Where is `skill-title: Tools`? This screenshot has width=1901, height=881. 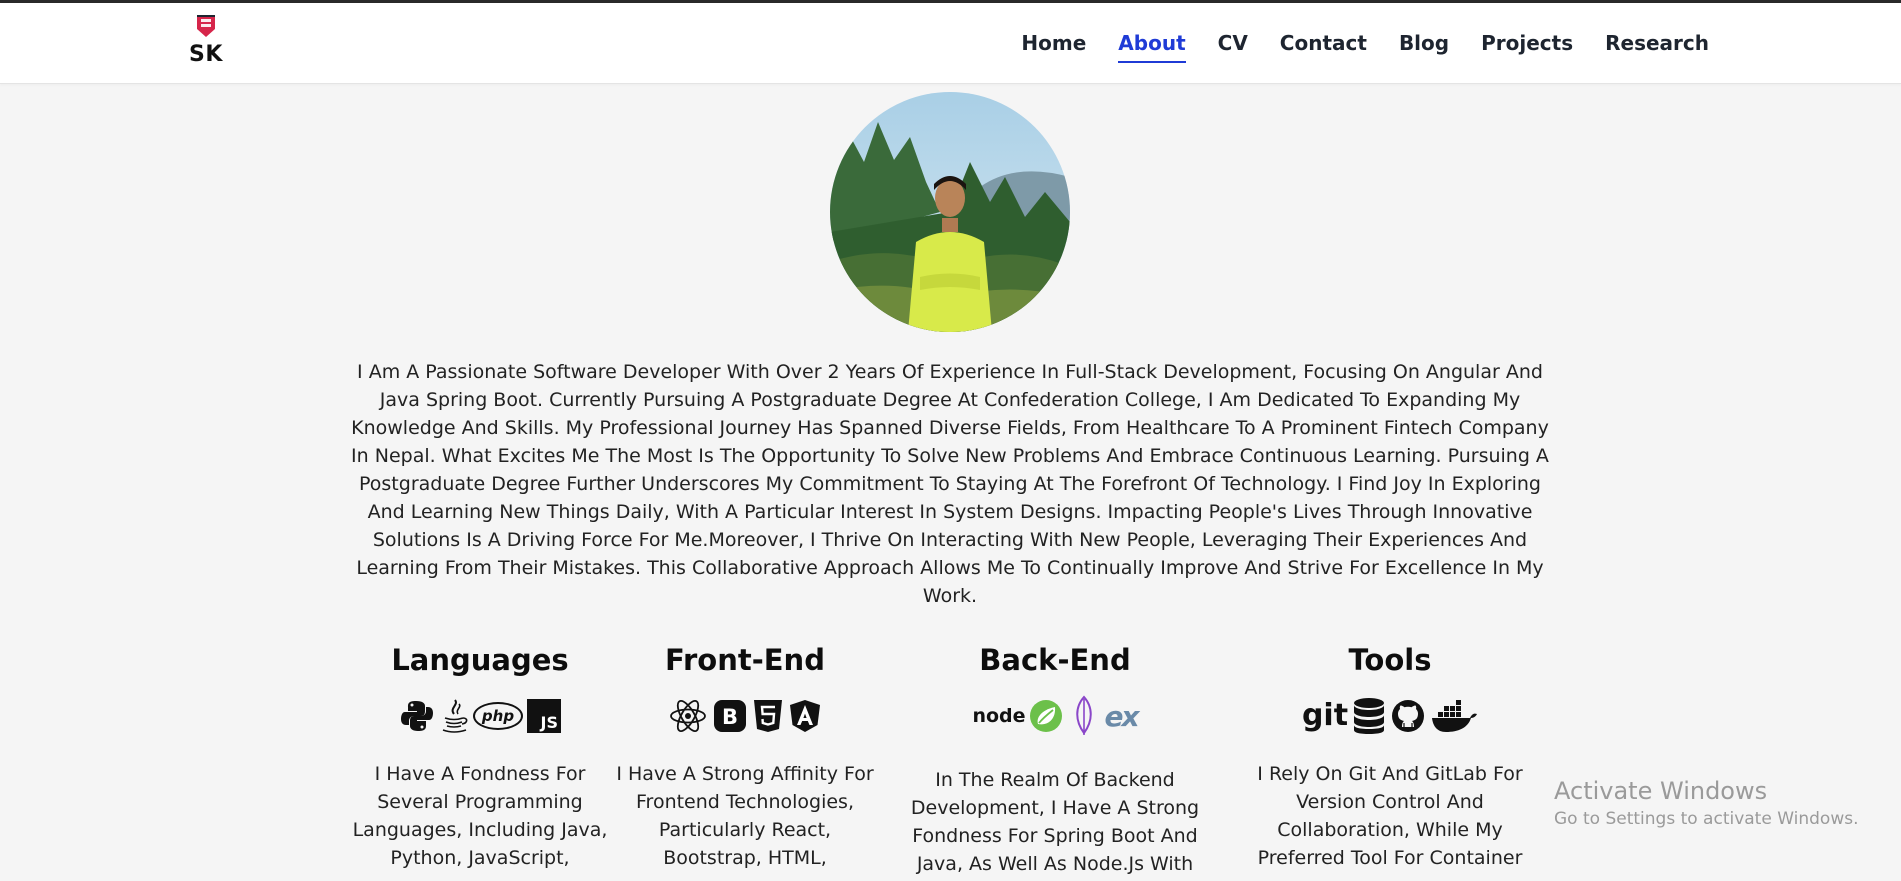
skill-title: Tools is located at coordinates (1390, 660).